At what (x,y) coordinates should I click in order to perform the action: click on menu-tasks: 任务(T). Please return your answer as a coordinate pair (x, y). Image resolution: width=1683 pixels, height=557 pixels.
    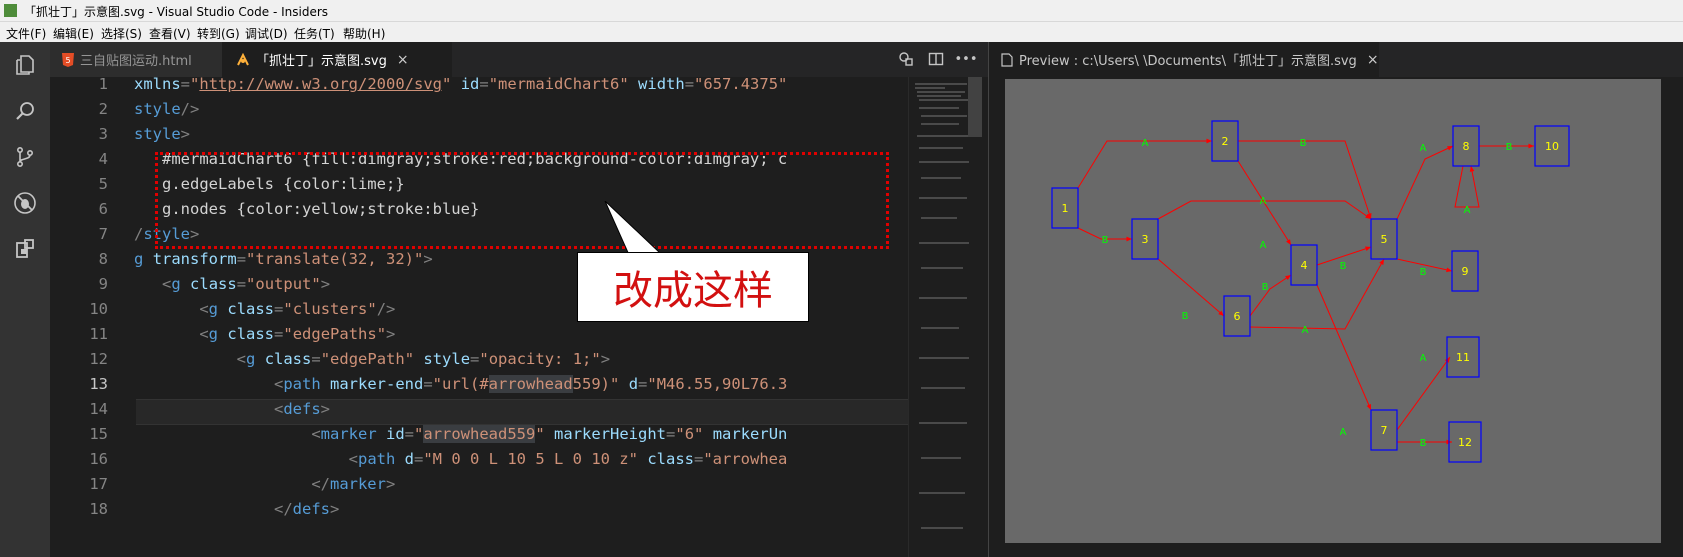
    Looking at the image, I should click on (314, 33).